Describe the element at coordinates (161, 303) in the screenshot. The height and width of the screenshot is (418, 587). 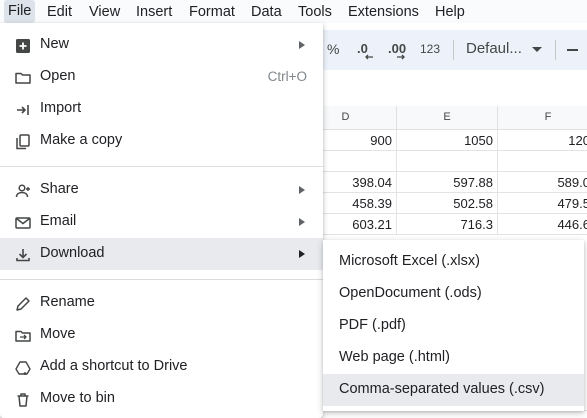
I see `file-menu-item-rename: Rename` at that location.